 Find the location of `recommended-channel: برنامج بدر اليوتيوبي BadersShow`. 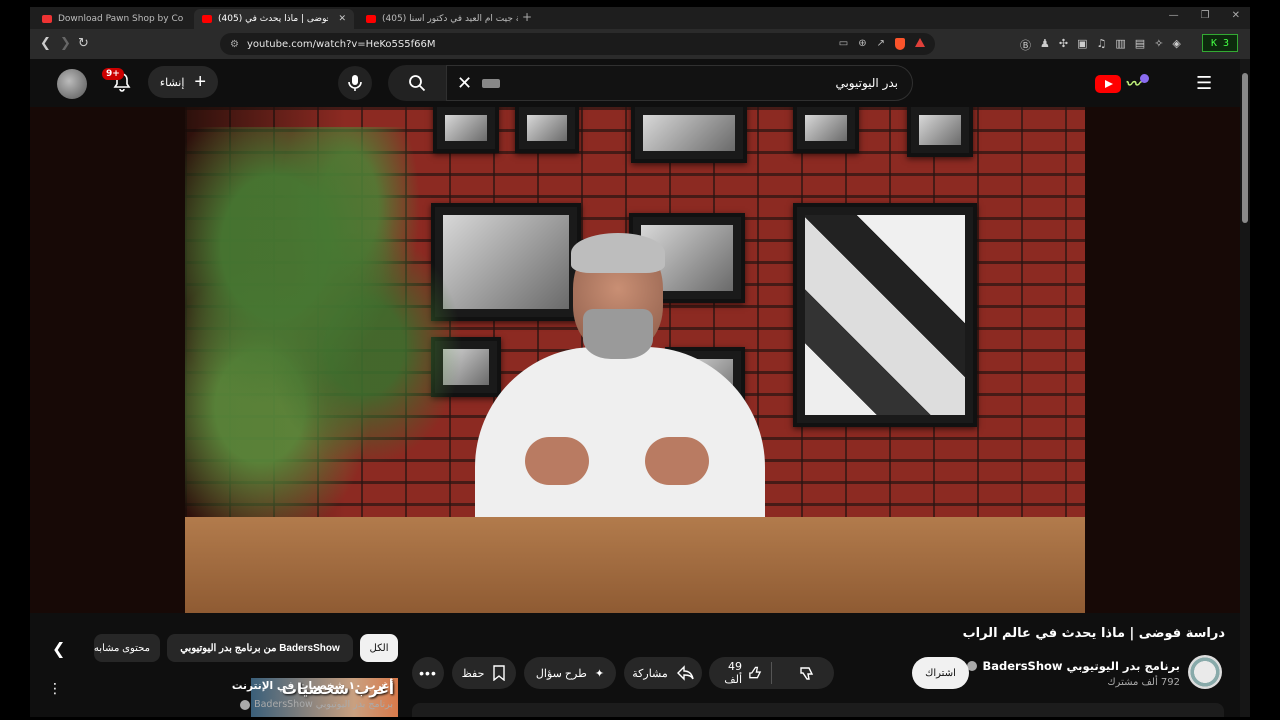

recommended-channel: برنامج بدر اليوتيوبي BadersShow is located at coordinates (316, 704).